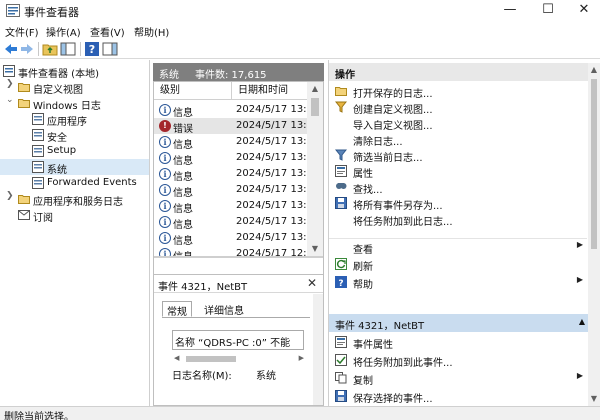 The image size is (600, 420). What do you see at coordinates (74, 103) in the screenshot?
I see `tree-item-windows-logs: ⌄ Windows 日志` at bounding box center [74, 103].